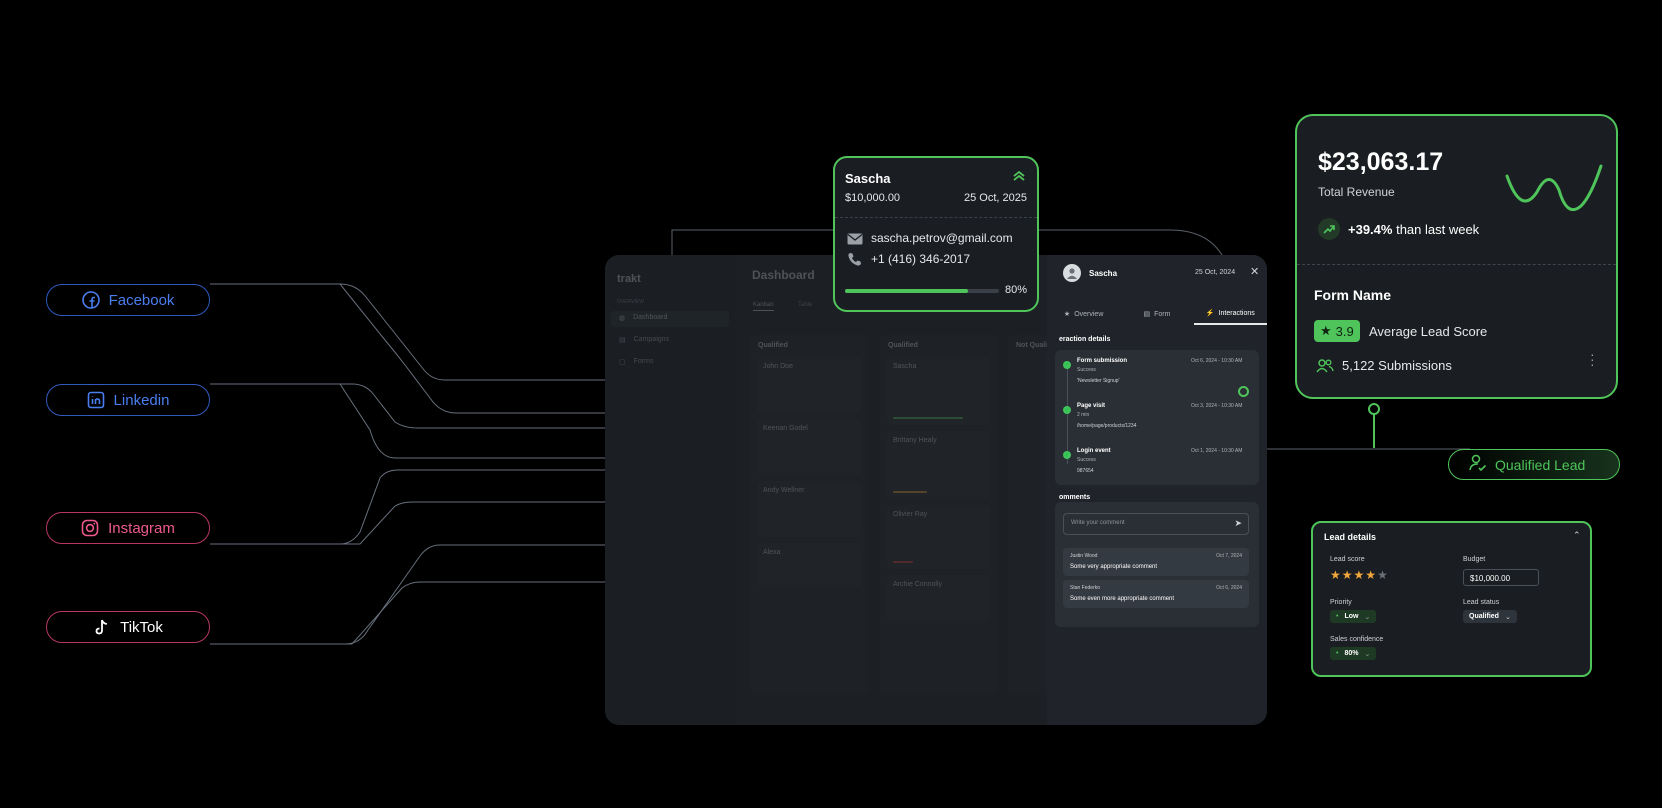 The image size is (1662, 808). What do you see at coordinates (1356, 192) in the screenshot?
I see `total-revenue-label: Total Revenue` at bounding box center [1356, 192].